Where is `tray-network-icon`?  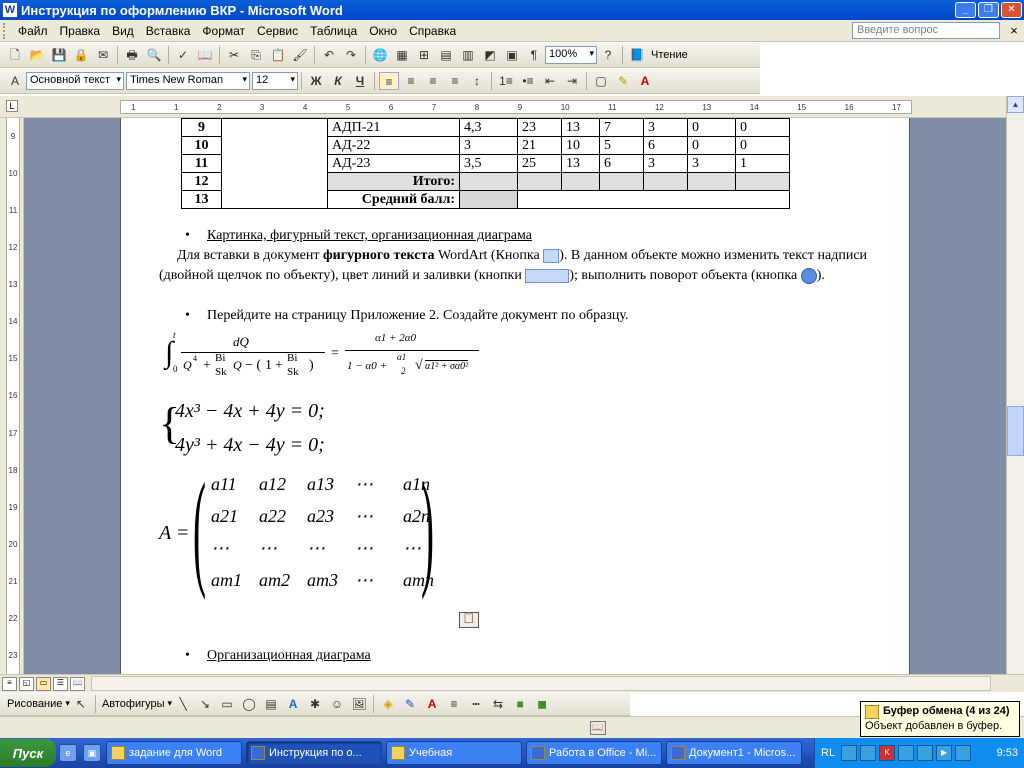
tray-network-icon is located at coordinates (868, 753).